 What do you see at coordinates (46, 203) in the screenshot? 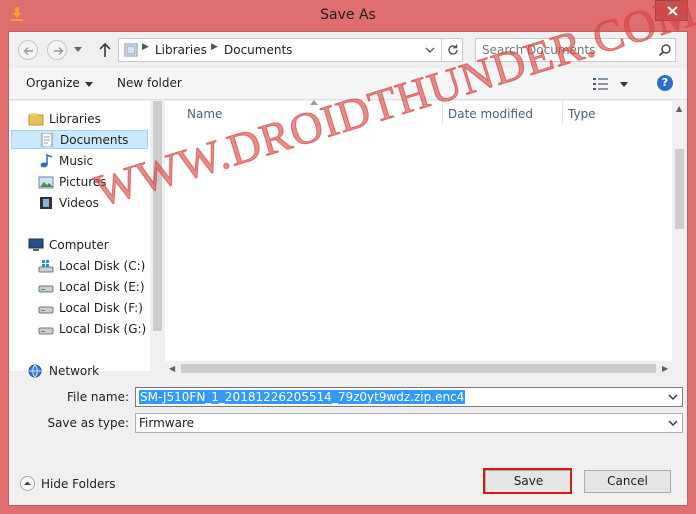
I see `videos-icon` at bounding box center [46, 203].